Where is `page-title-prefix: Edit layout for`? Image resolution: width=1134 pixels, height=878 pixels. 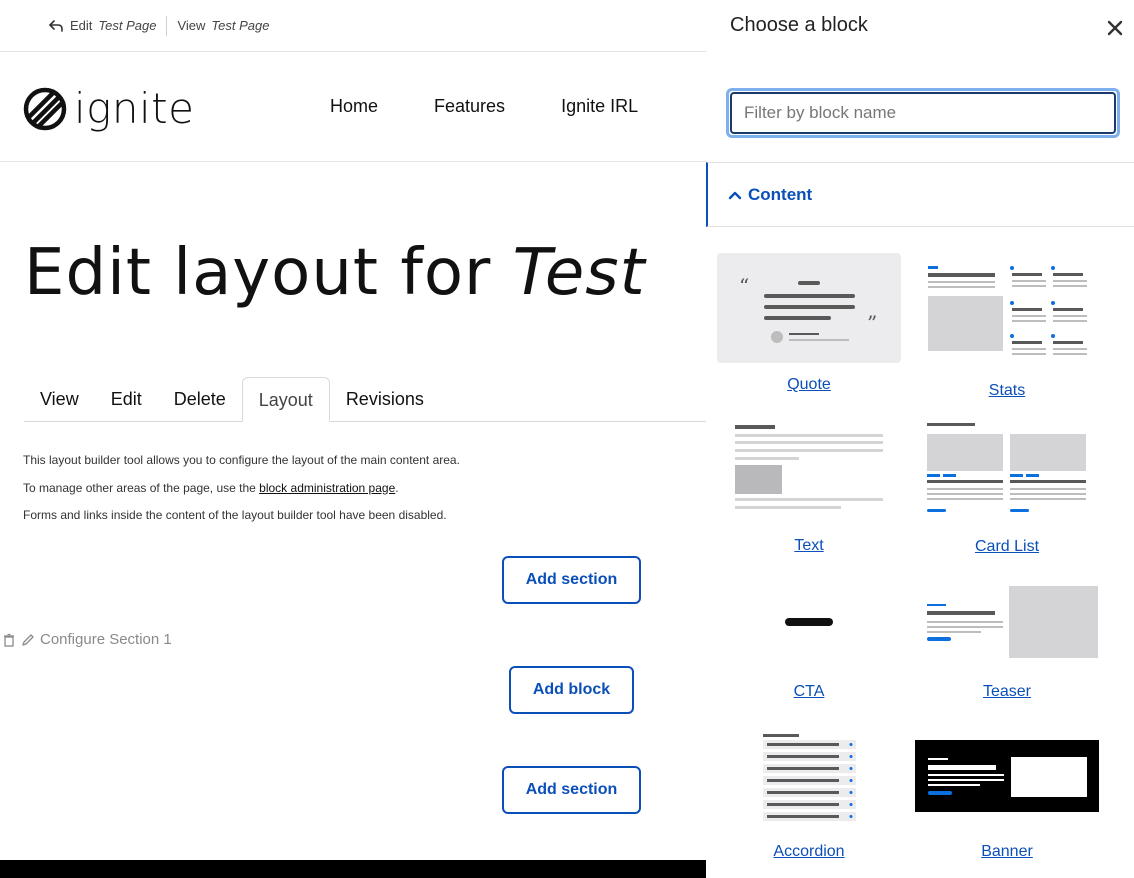
page-title-prefix: Edit layout for is located at coordinates (258, 273).